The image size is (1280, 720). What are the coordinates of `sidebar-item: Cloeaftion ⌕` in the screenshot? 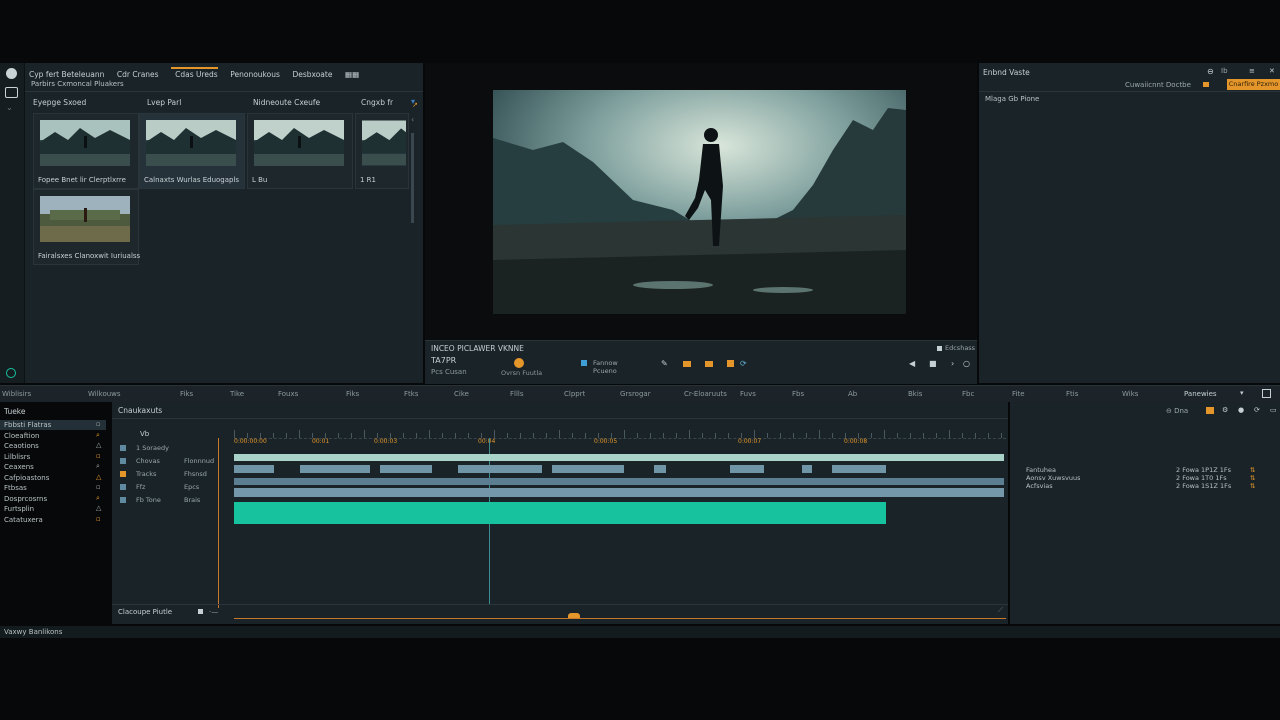 It's located at (53, 436).